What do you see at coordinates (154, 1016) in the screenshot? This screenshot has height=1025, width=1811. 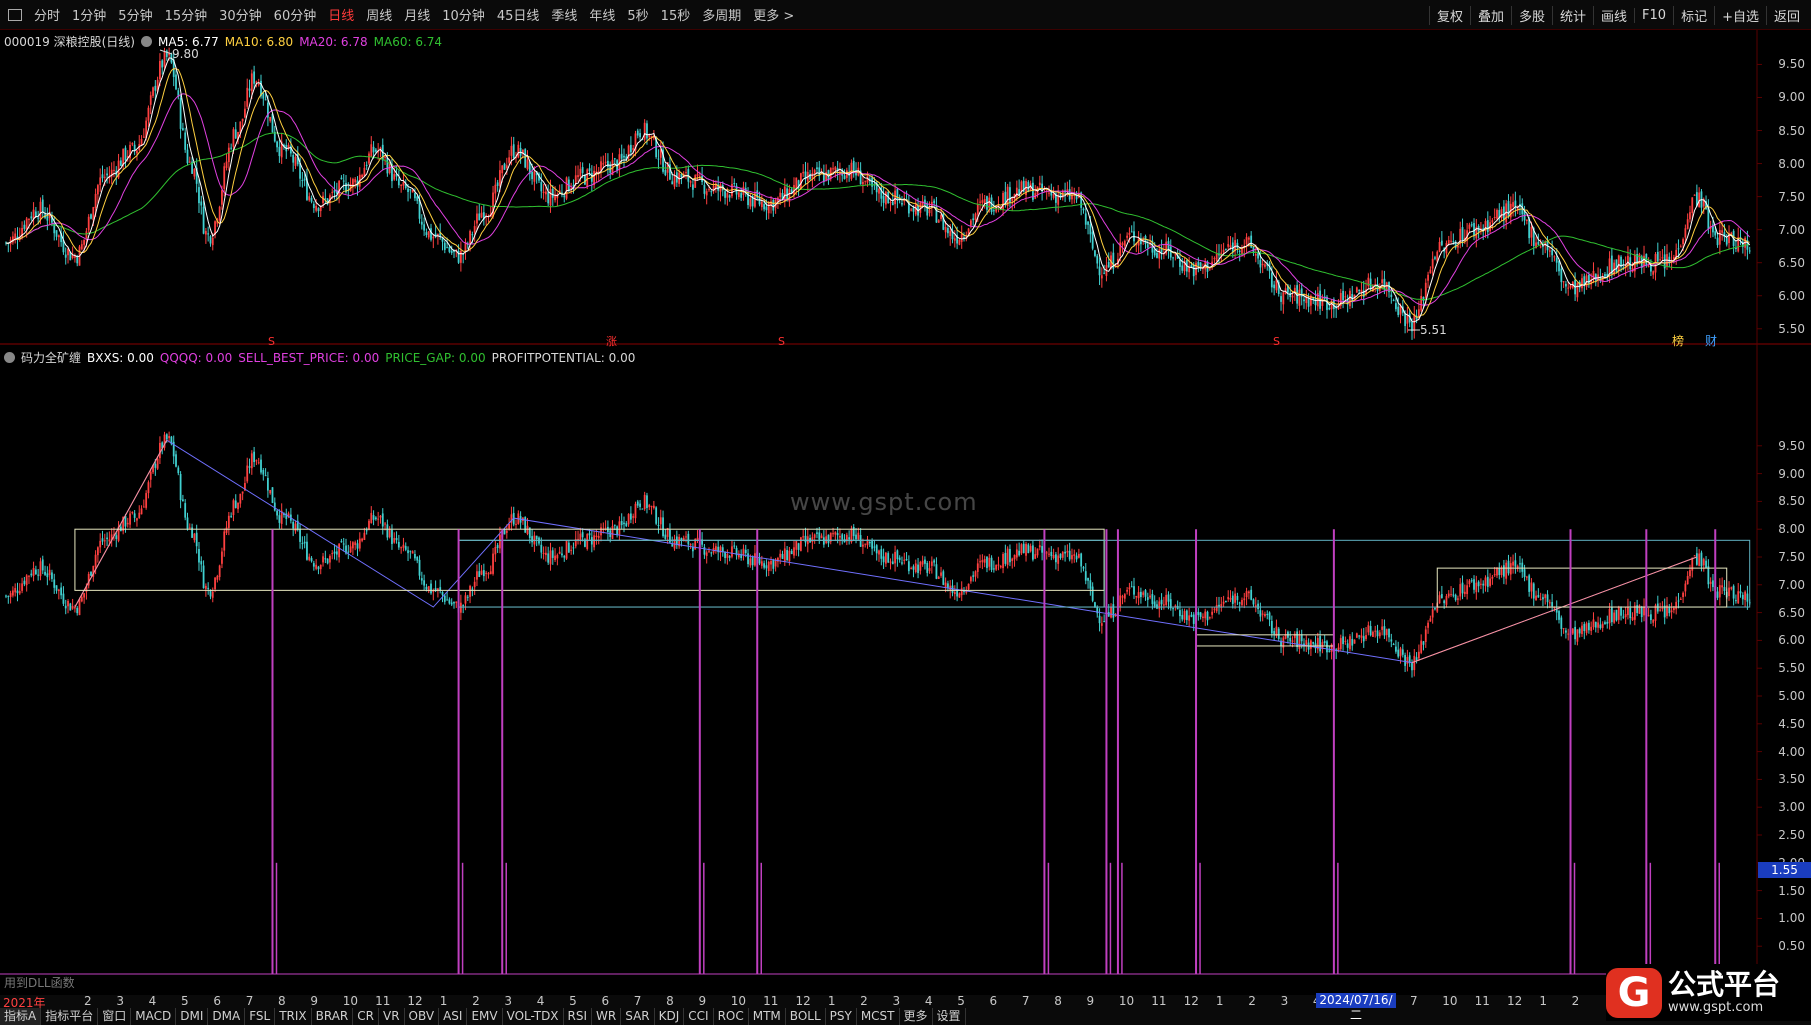 I see `indicator-tab-3: MACD` at bounding box center [154, 1016].